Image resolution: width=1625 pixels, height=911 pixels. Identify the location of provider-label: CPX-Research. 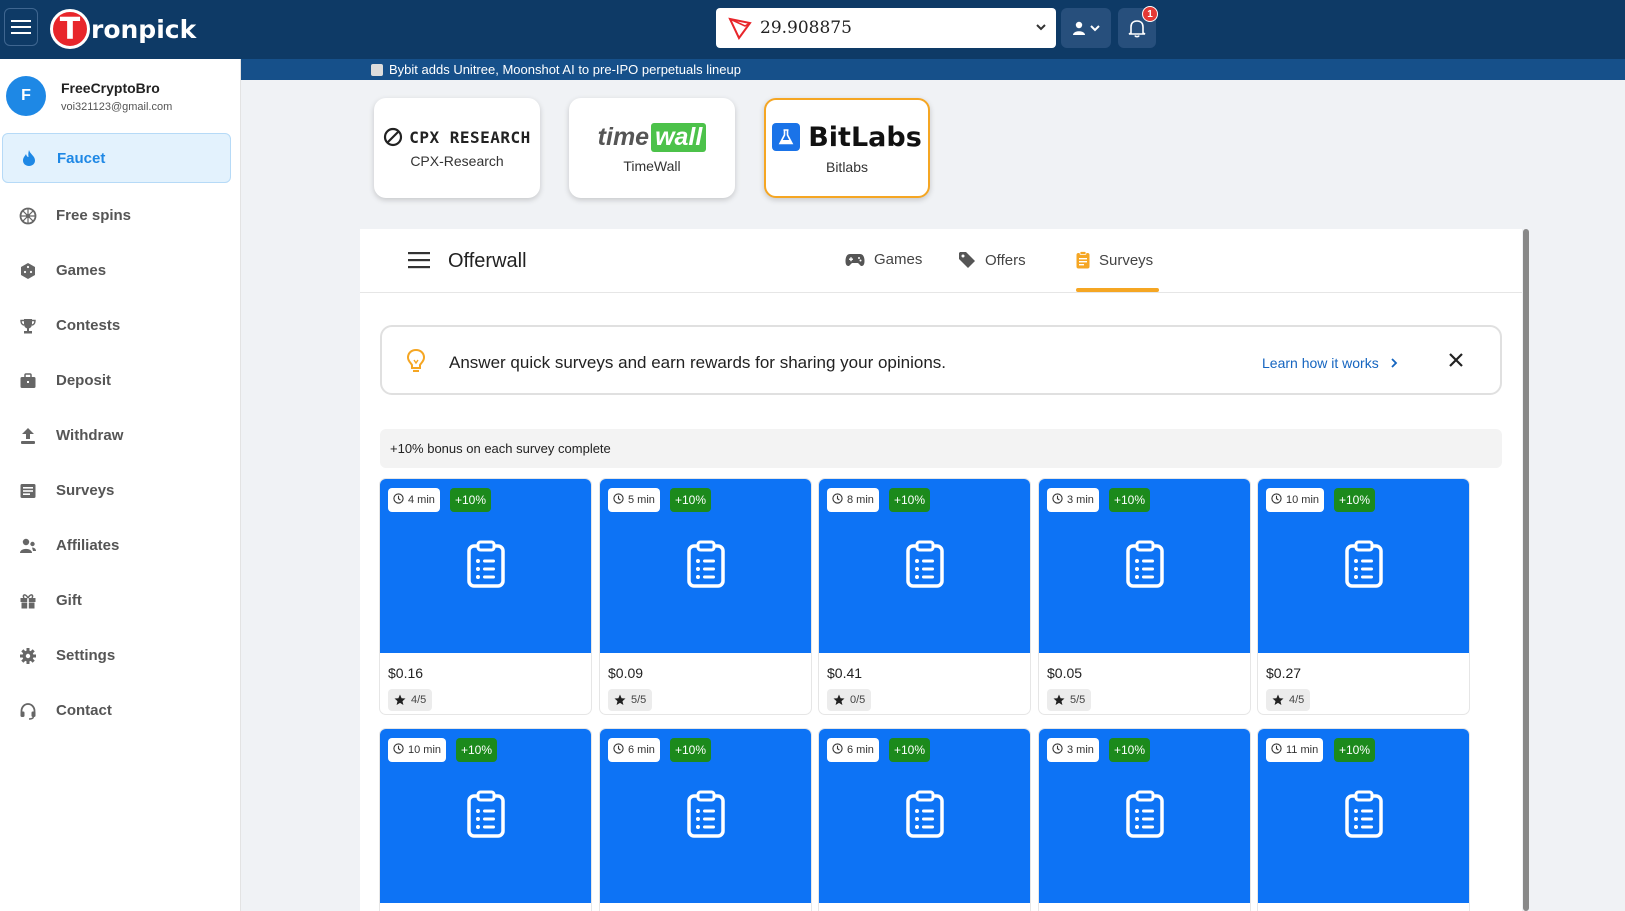
(457, 161).